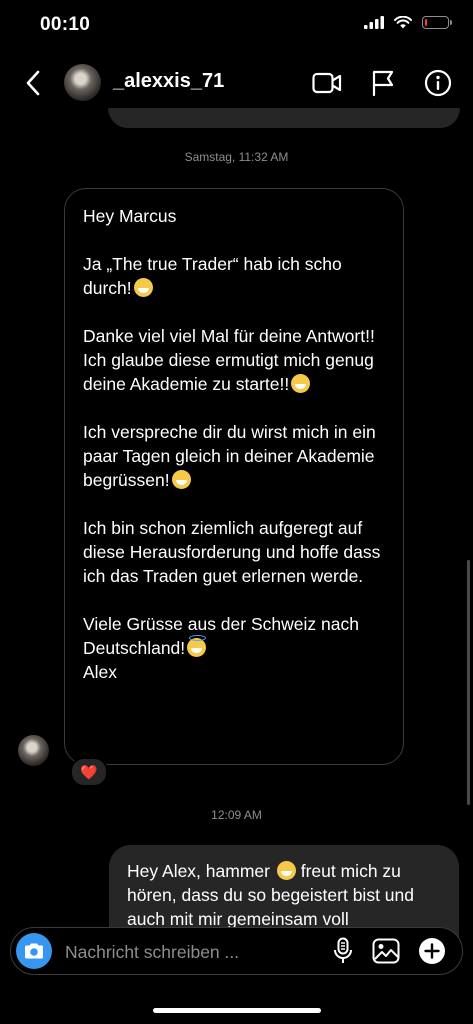 The image size is (473, 1024). I want to click on message-composer, so click(236, 951).